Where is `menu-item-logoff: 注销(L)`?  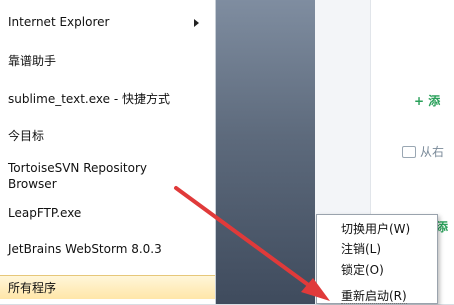 menu-item-logoff: 注销(L) is located at coordinates (387, 249).